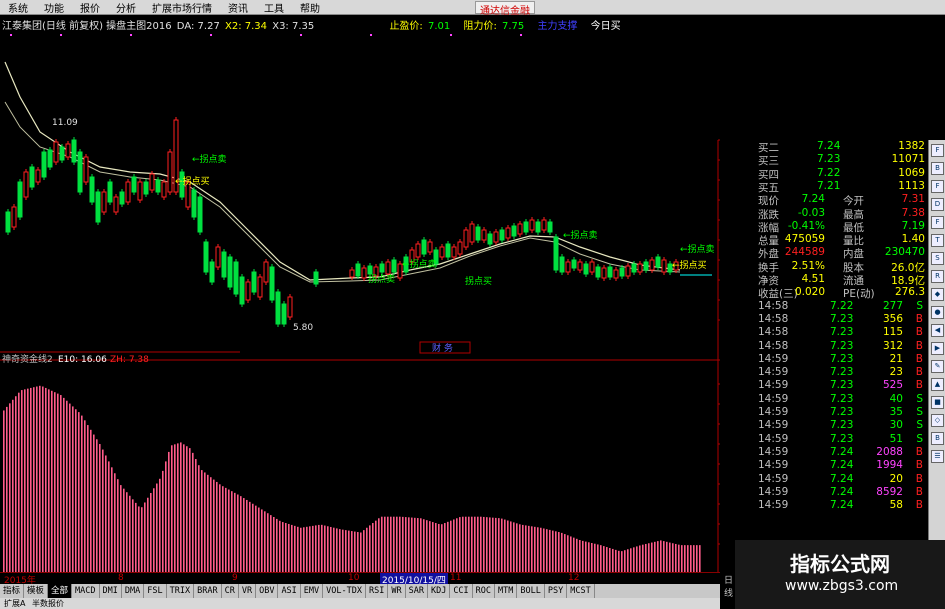 This screenshot has height=609, width=945. Describe the element at coordinates (919, 425) in the screenshot. I see `quote-cell: S` at that location.